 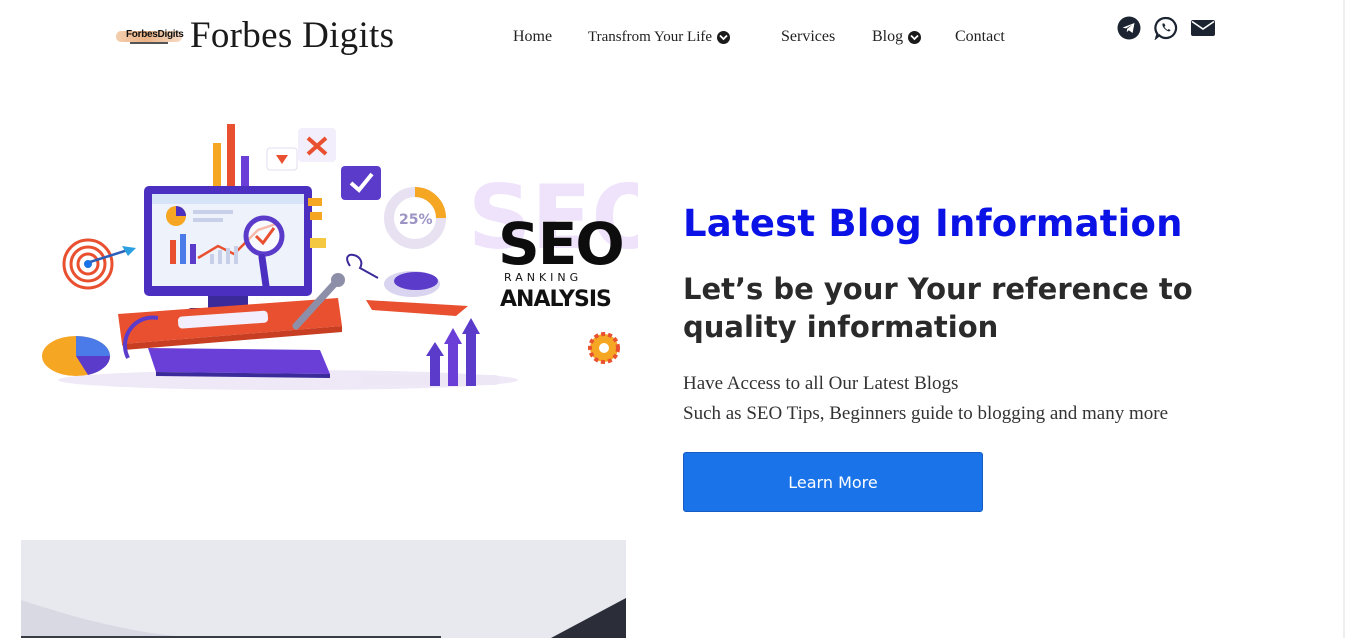 I want to click on nav-blog: Blog, so click(x=897, y=37).